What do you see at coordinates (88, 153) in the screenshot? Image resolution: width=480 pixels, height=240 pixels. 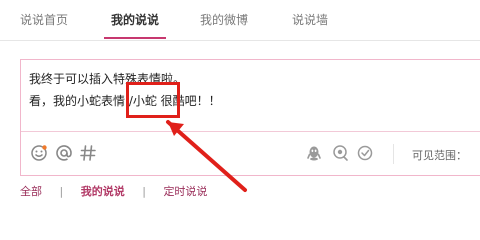 I see `hashtag-icon` at bounding box center [88, 153].